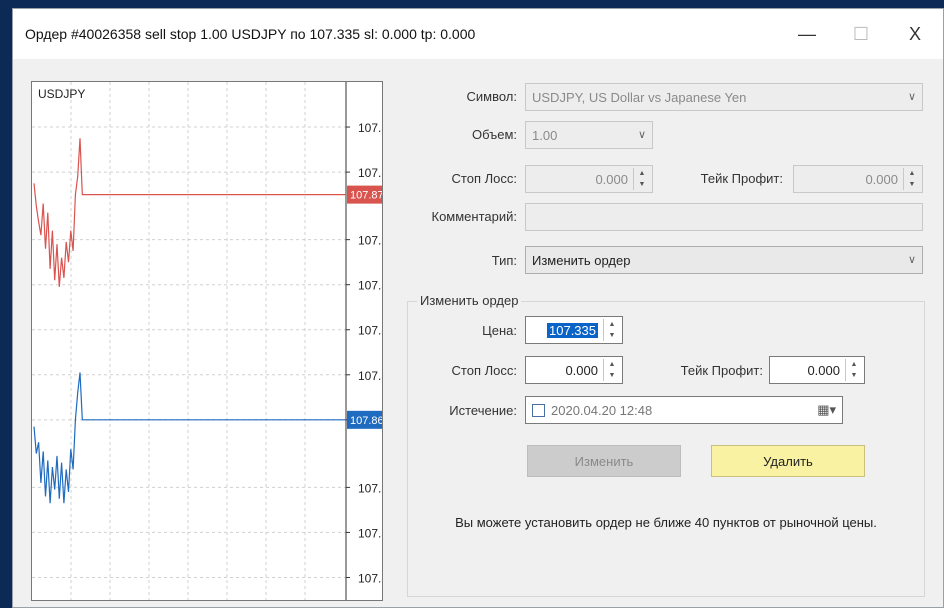 Image resolution: width=944 pixels, height=608 pixels. Describe the element at coordinates (61, 94) in the screenshot. I see `chart-symbol-label: USDJPY` at that location.